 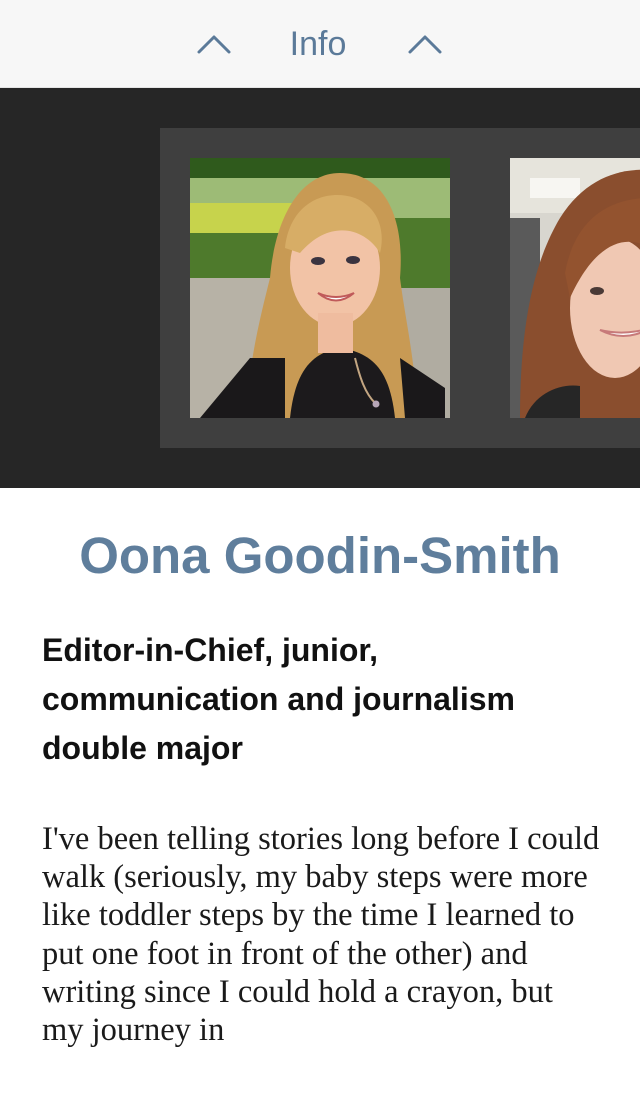 I want to click on staff-photo-next, so click(x=575, y=288).